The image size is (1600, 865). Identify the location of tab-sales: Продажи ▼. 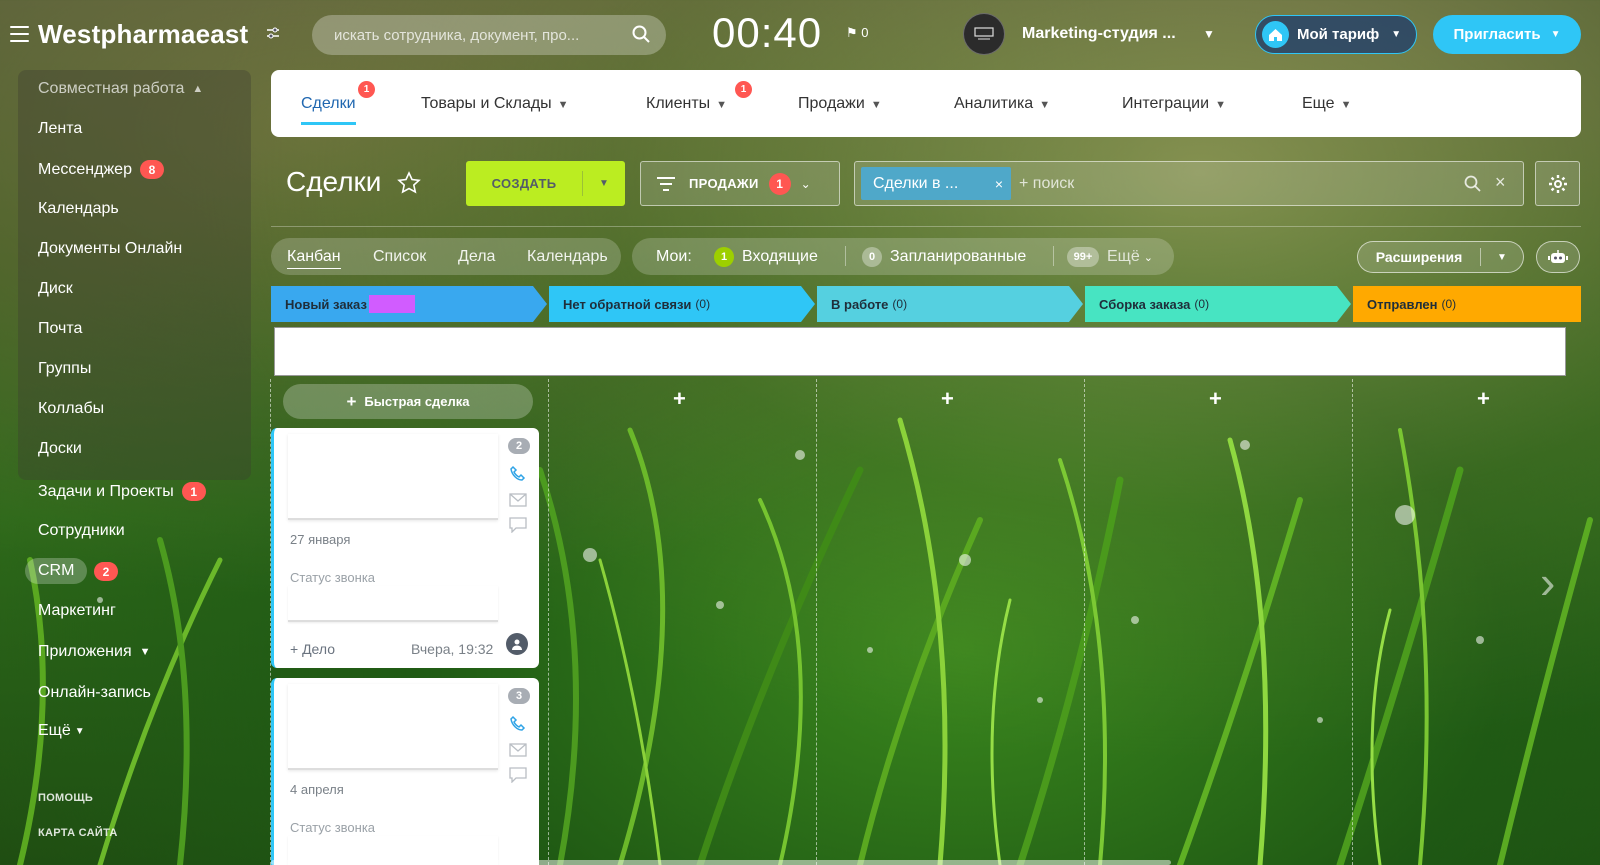
(840, 104).